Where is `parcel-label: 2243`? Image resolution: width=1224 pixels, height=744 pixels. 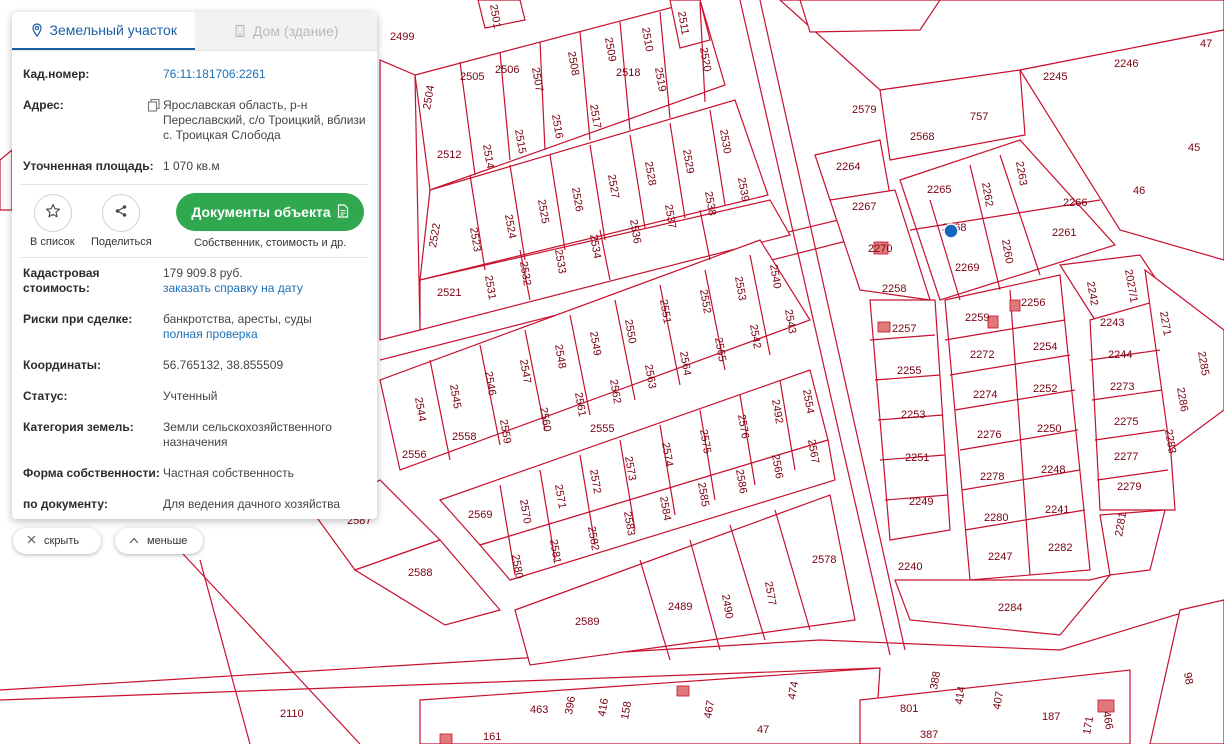 parcel-label: 2243 is located at coordinates (1112, 323).